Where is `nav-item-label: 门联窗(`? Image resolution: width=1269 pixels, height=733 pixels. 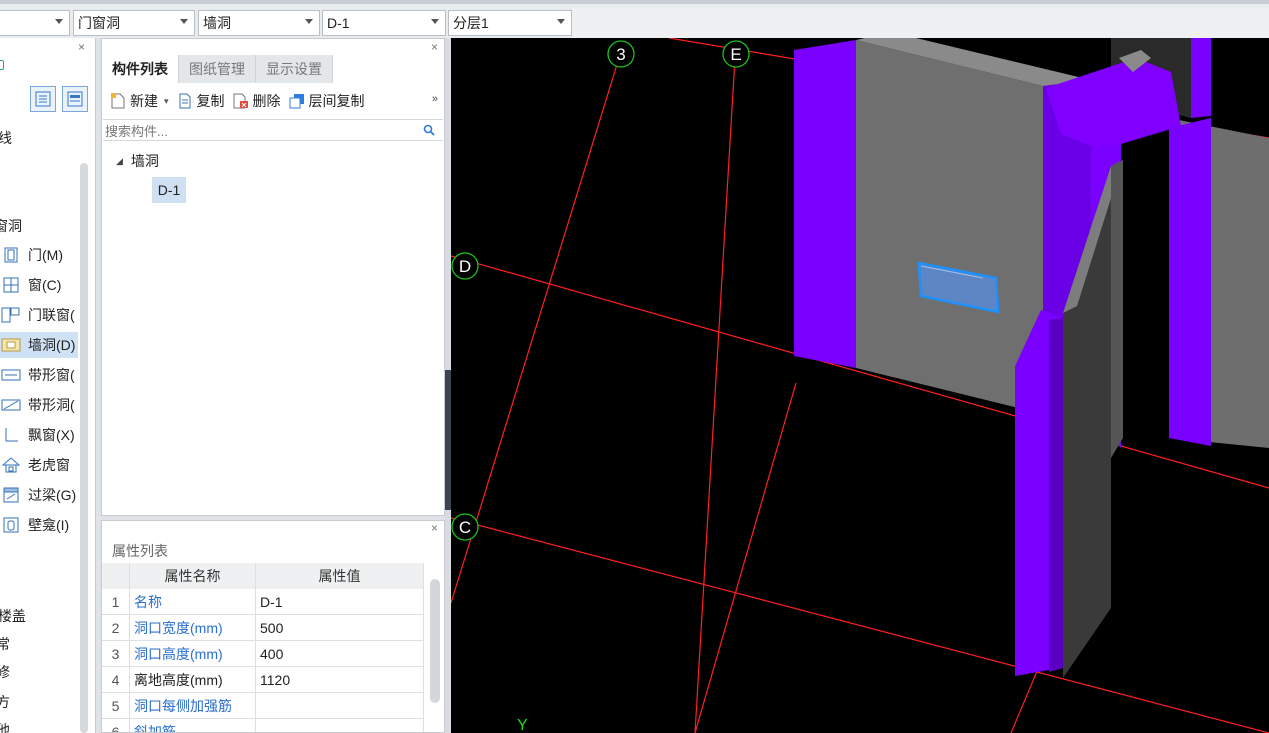 nav-item-label: 门联窗( is located at coordinates (51, 315).